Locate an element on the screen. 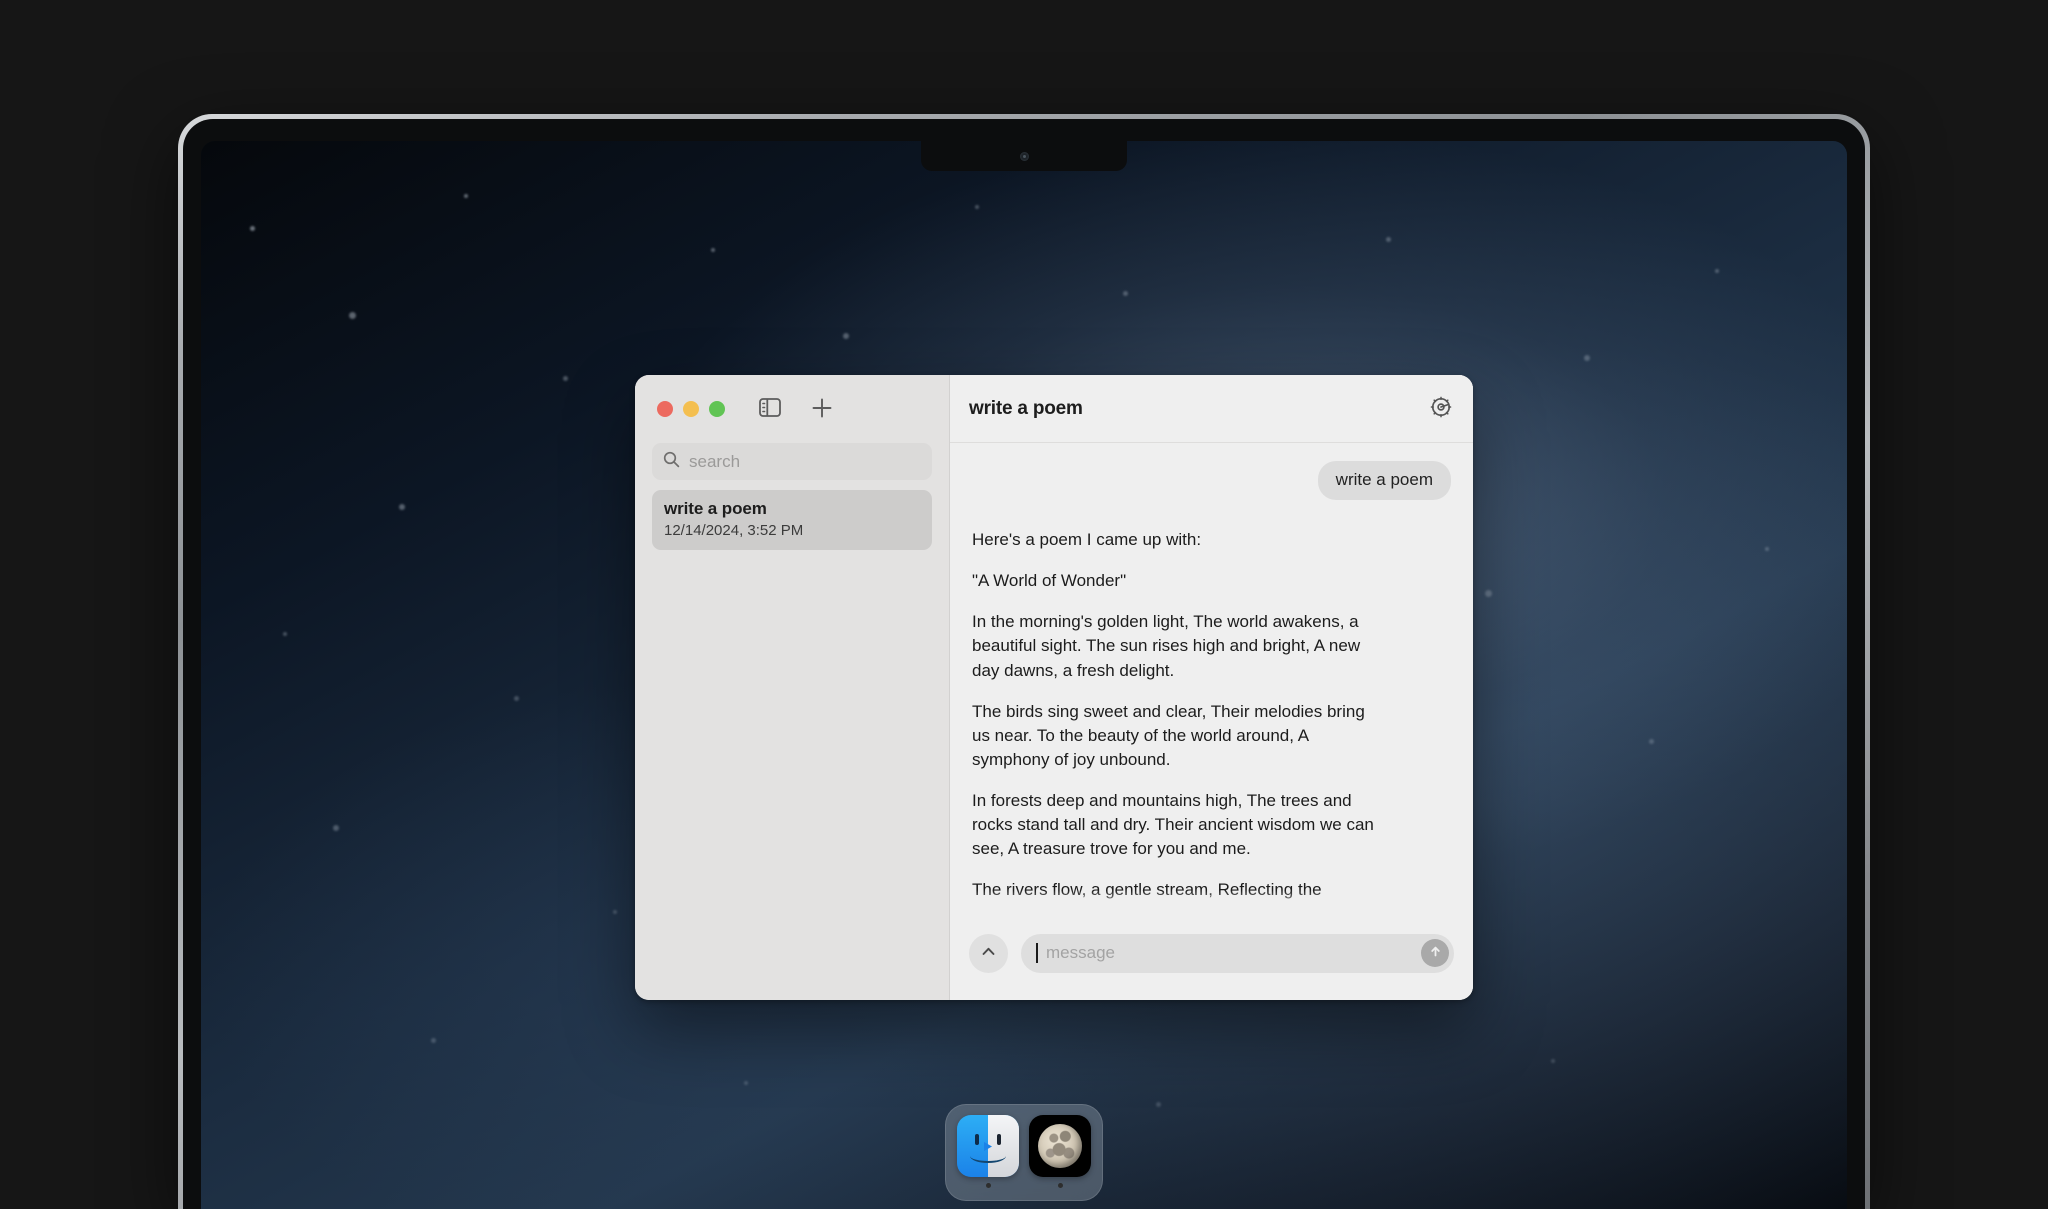 This screenshot has width=2048, height=1209. sidebar-toggle-icon is located at coordinates (770, 409).